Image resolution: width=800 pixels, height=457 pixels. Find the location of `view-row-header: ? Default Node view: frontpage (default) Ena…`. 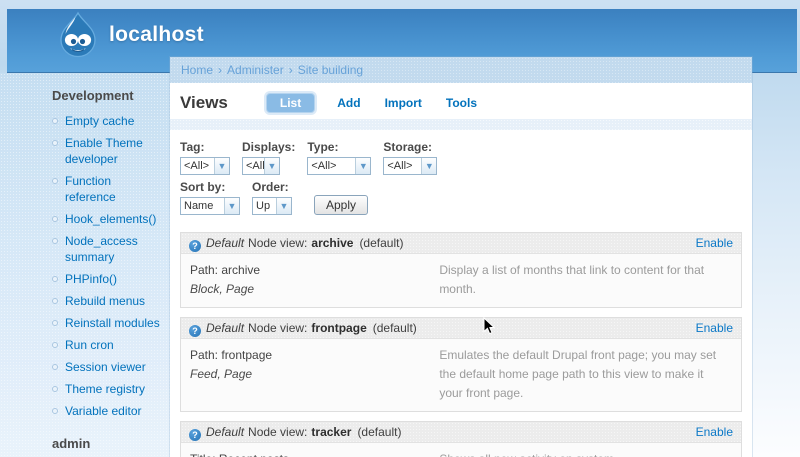

view-row-header: ? Default Node view: frontpage (default) Ena… is located at coordinates (461, 328).